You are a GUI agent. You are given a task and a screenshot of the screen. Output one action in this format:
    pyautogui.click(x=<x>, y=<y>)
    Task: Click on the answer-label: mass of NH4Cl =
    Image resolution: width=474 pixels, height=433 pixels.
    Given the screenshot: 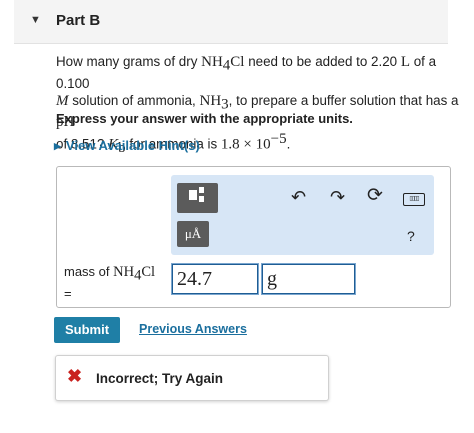 What is the action you would take?
    pyautogui.click(x=110, y=282)
    